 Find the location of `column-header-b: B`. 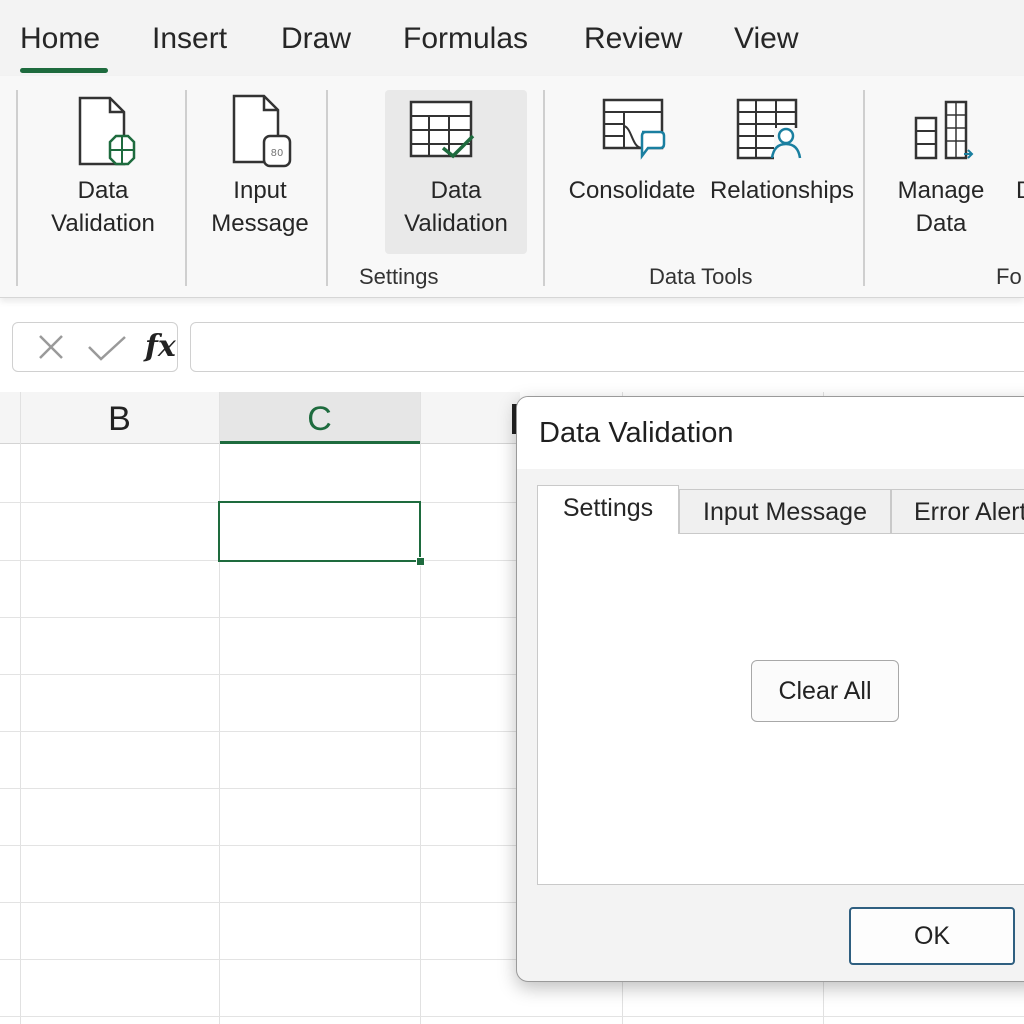

column-header-b: B is located at coordinates (119, 418).